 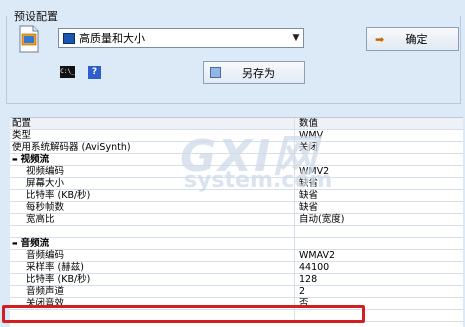 What do you see at coordinates (296, 38) in the screenshot?
I see `chevron-down-icon: ▼` at bounding box center [296, 38].